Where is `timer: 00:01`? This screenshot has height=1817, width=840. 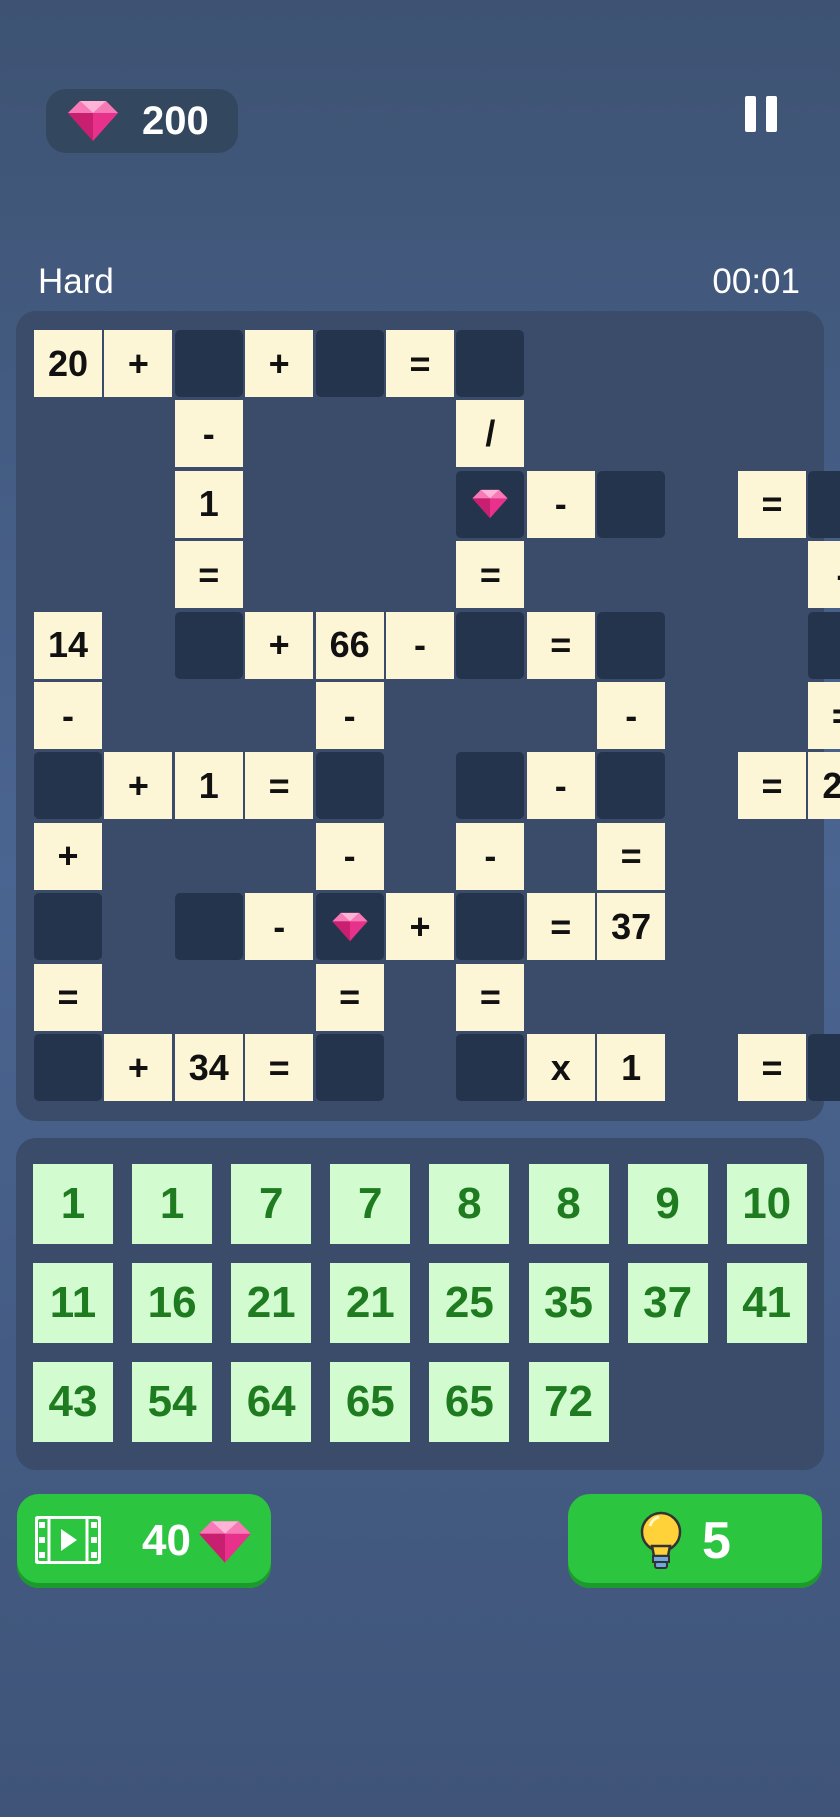
timer: 00:01 is located at coordinates (756, 281).